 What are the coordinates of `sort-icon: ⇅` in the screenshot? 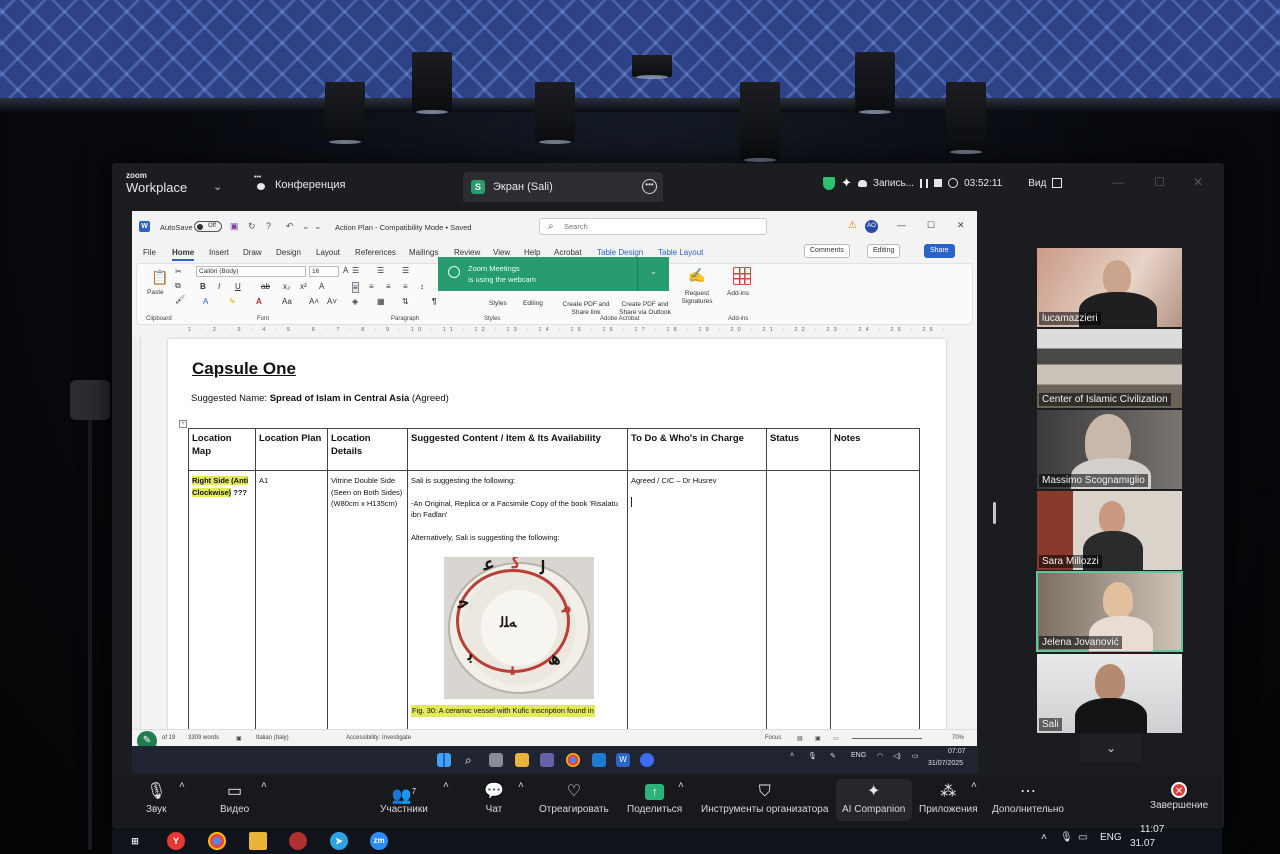 It's located at (405, 301).